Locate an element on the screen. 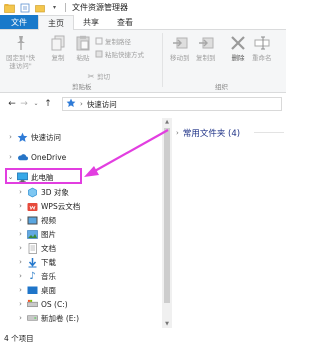 Image resolution: width=320 pixels, height=346 pixels. breadcrumb-chevron-icon: › is located at coordinates (81, 104).